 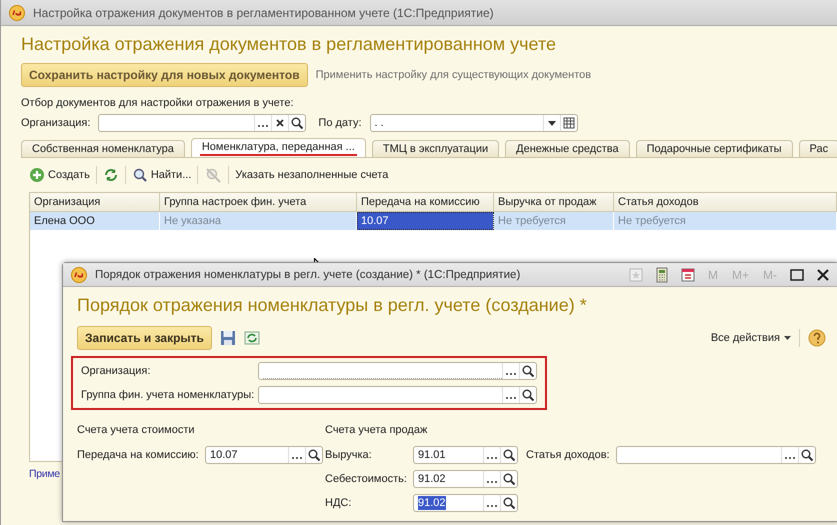 What do you see at coordinates (787, 338) in the screenshot?
I see `caret-icon` at bounding box center [787, 338].